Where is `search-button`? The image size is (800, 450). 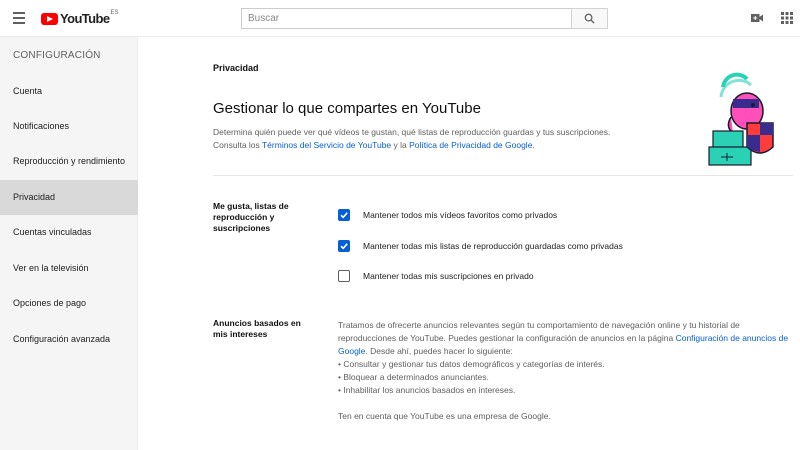
search-button is located at coordinates (589, 18).